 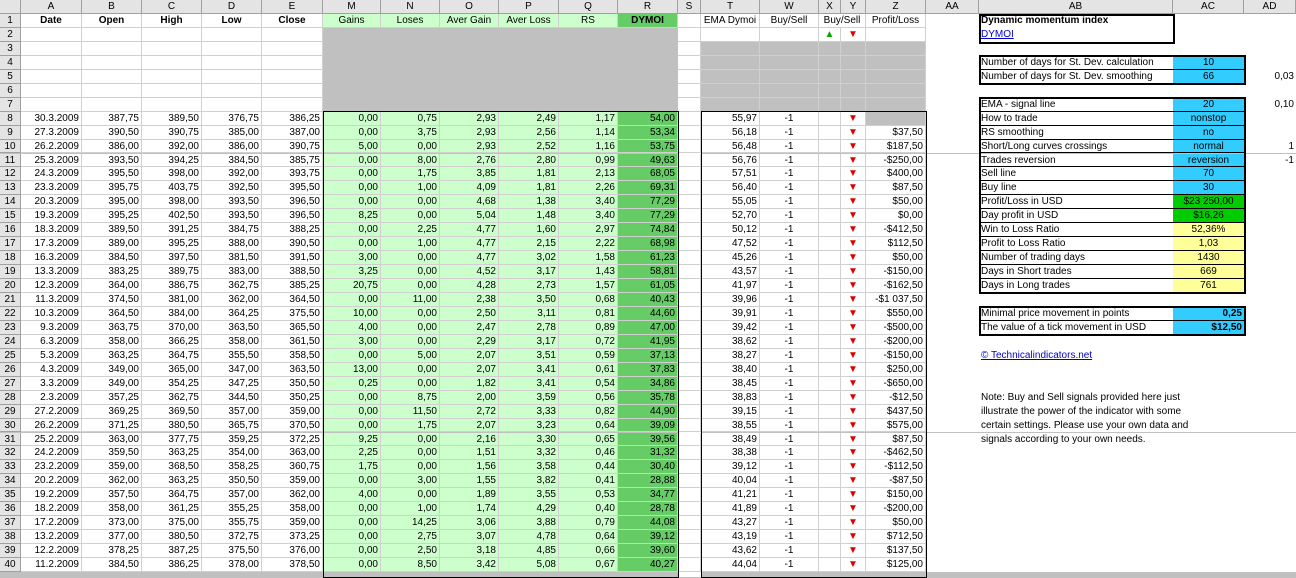 I want to click on cell-ab21, so click(x=1076, y=300).